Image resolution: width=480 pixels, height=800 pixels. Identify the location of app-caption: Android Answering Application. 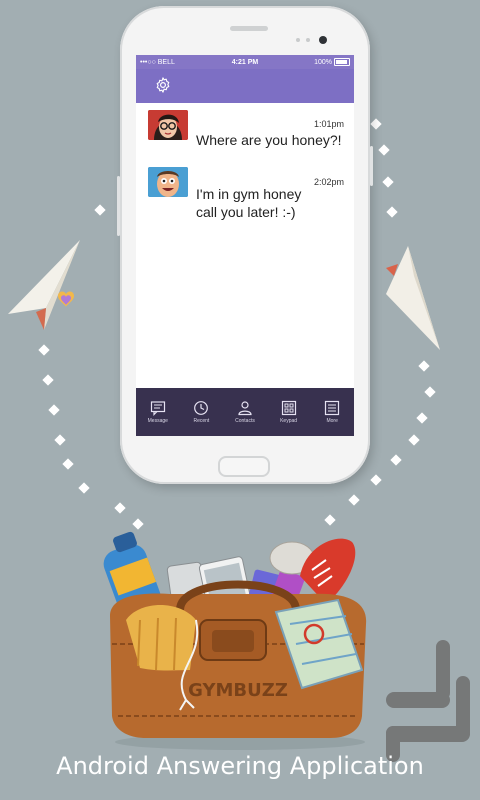
(240, 766).